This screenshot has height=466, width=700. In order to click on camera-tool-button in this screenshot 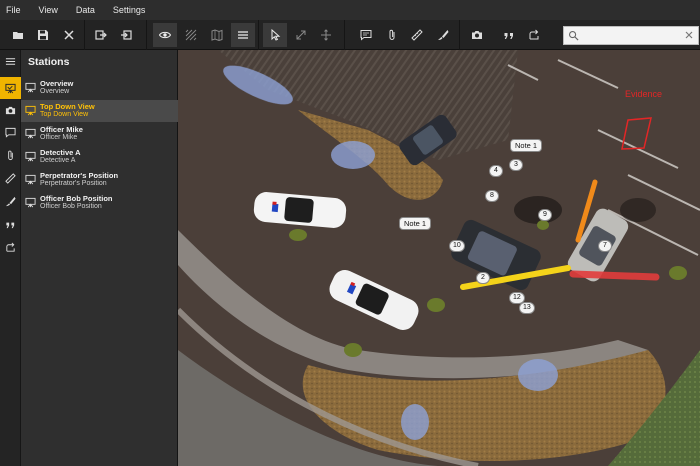, I will do `click(477, 35)`.